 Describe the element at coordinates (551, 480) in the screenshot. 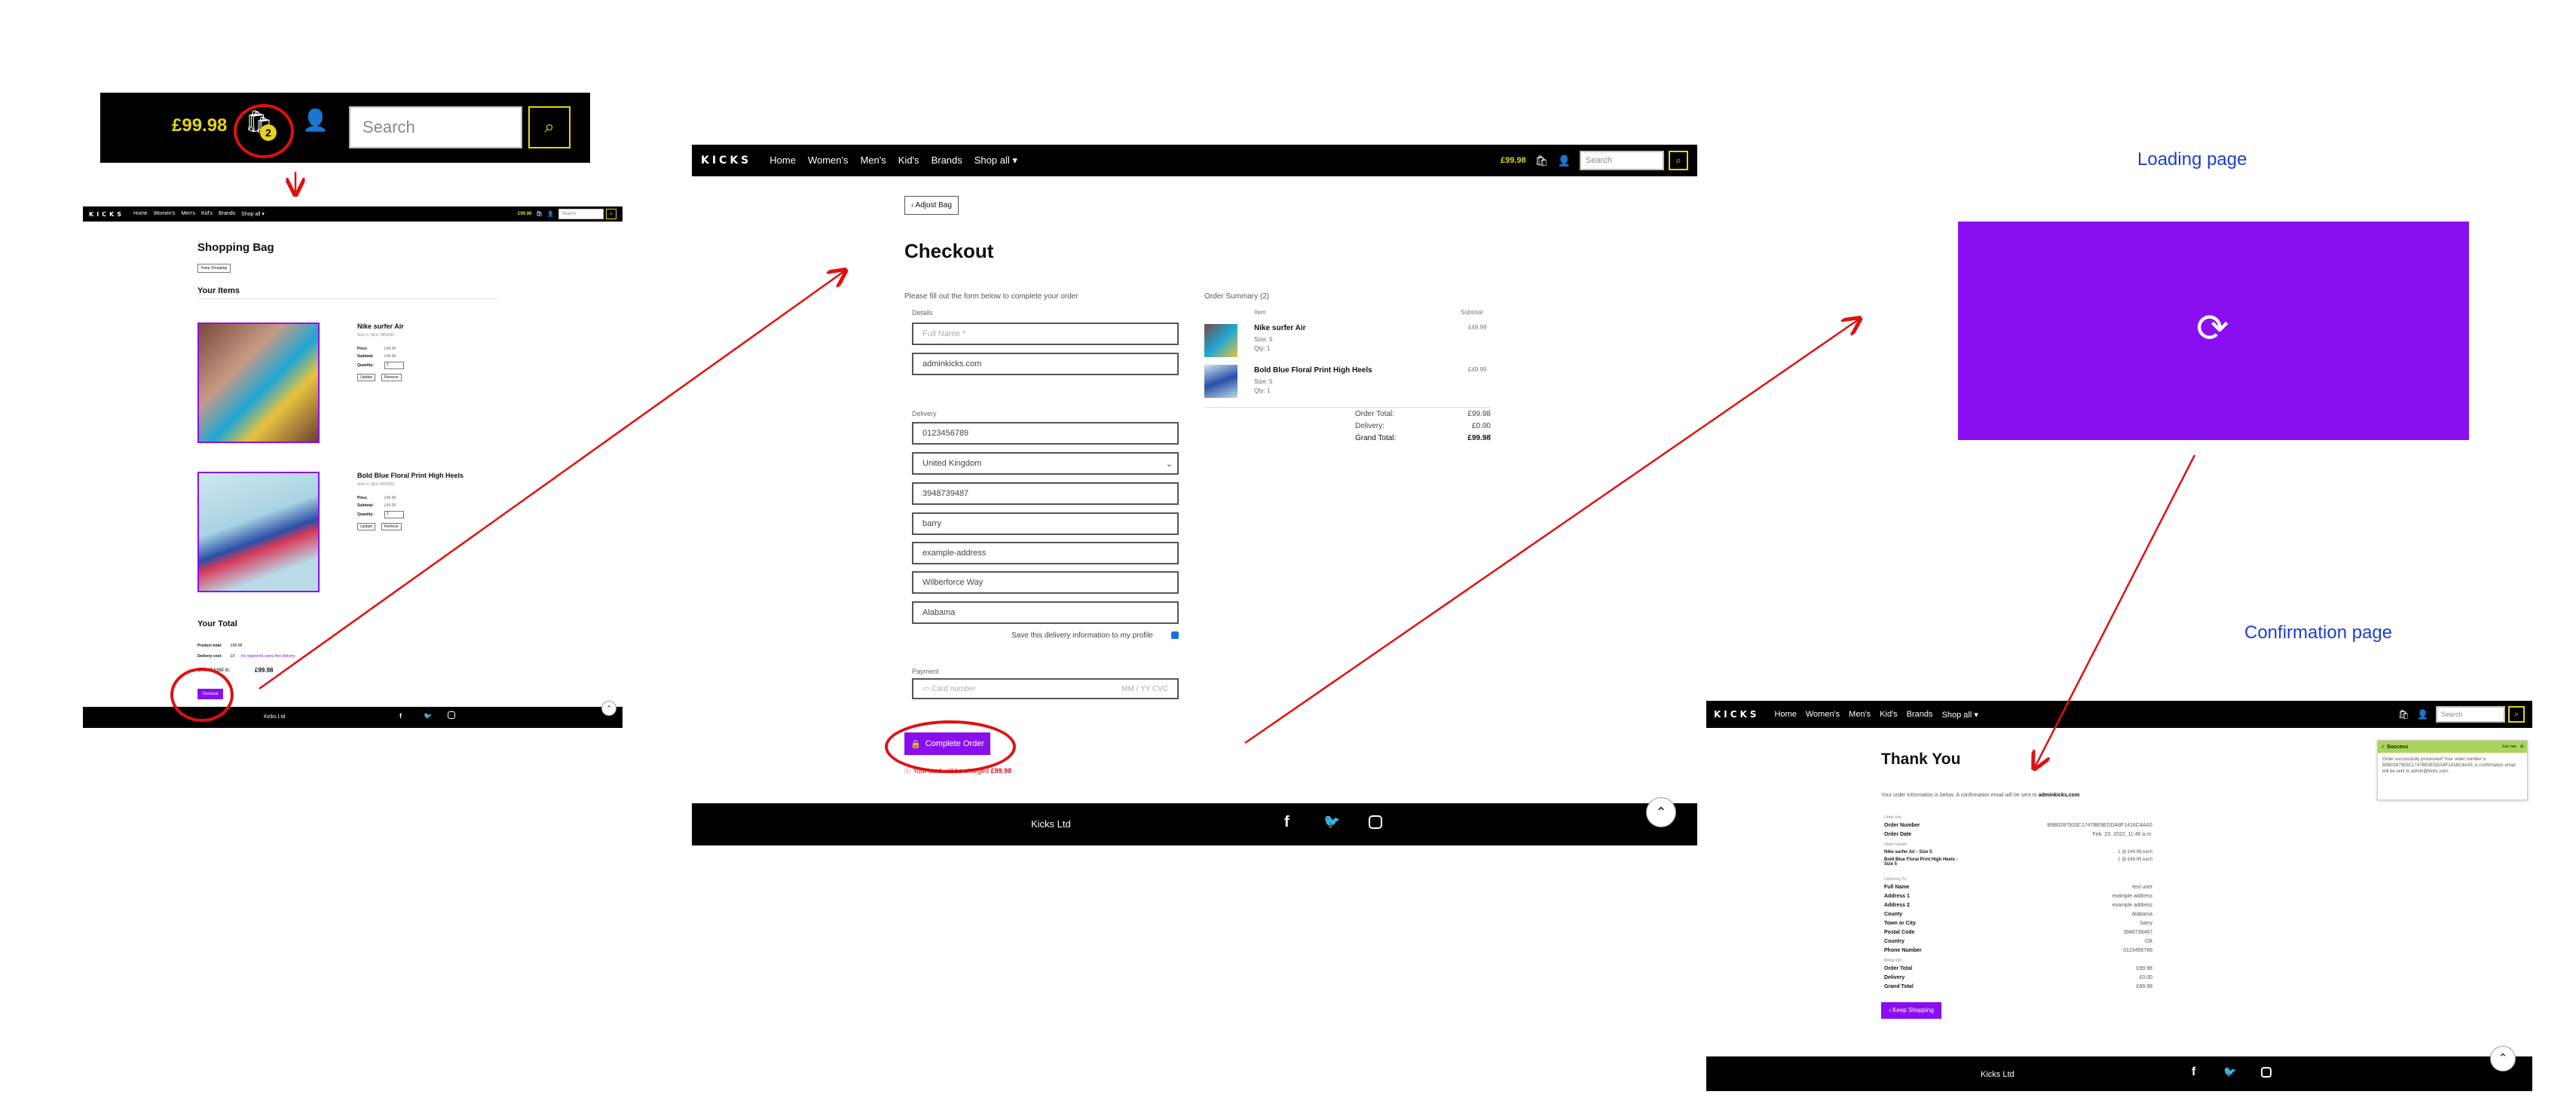

I see `arrow-bag-to-checkout` at that location.